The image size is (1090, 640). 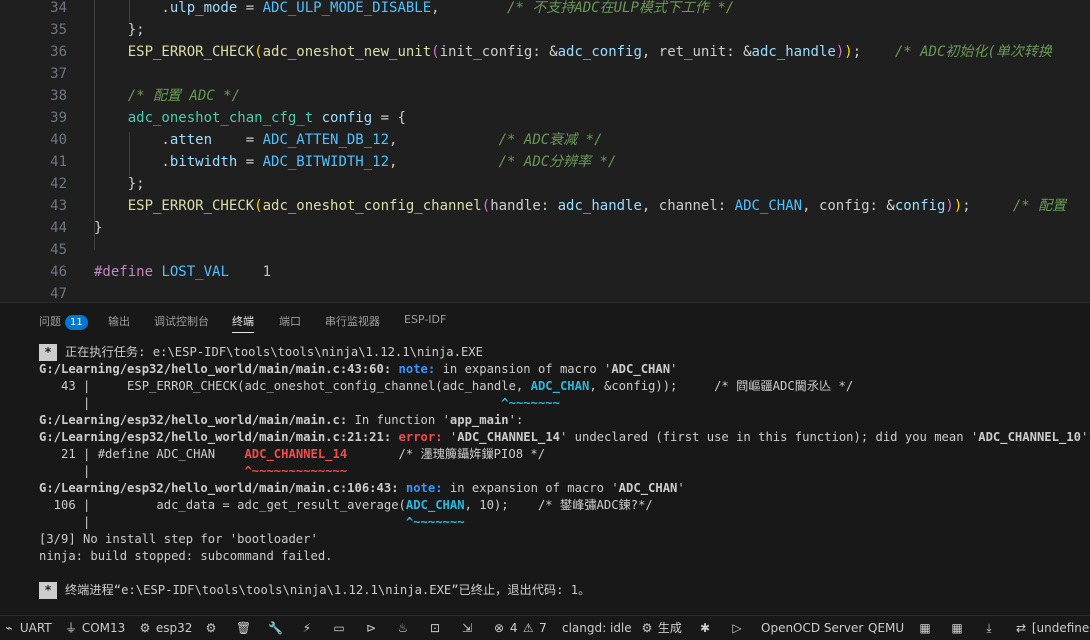 What do you see at coordinates (721, 386) in the screenshot?
I see `terminal-text: , &config)); /* 閰嶇疆ADC閫氶亾 */` at bounding box center [721, 386].